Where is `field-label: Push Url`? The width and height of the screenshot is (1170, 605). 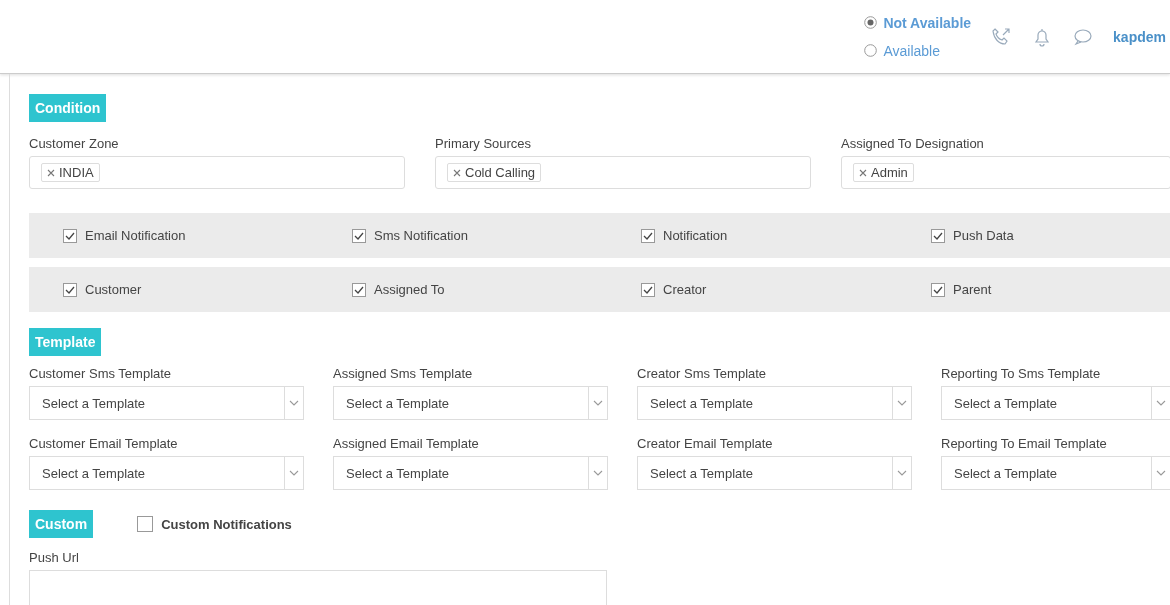 field-label: Push Url is located at coordinates (54, 557).